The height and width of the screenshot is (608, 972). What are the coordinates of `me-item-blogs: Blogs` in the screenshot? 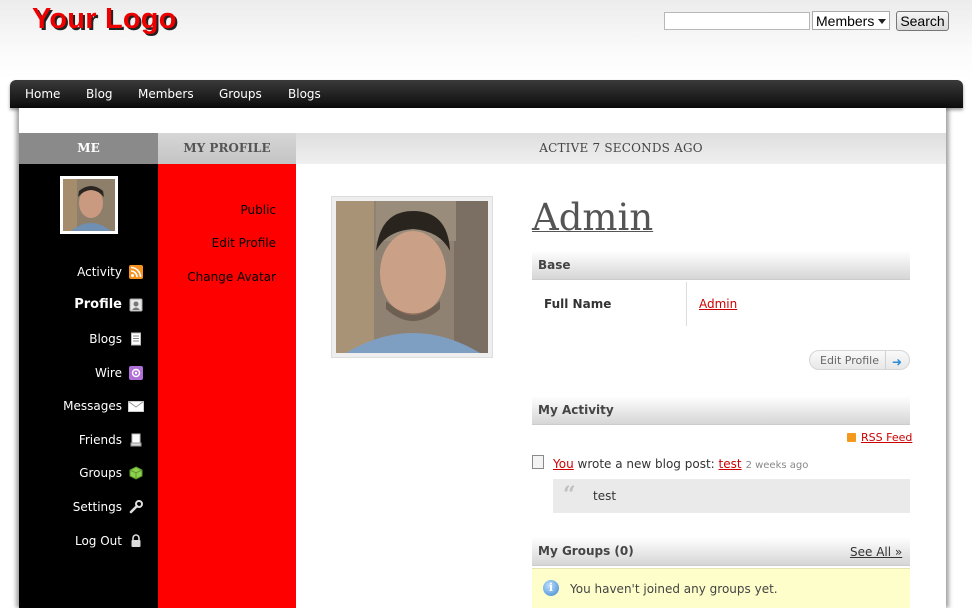 It's located at (88, 340).